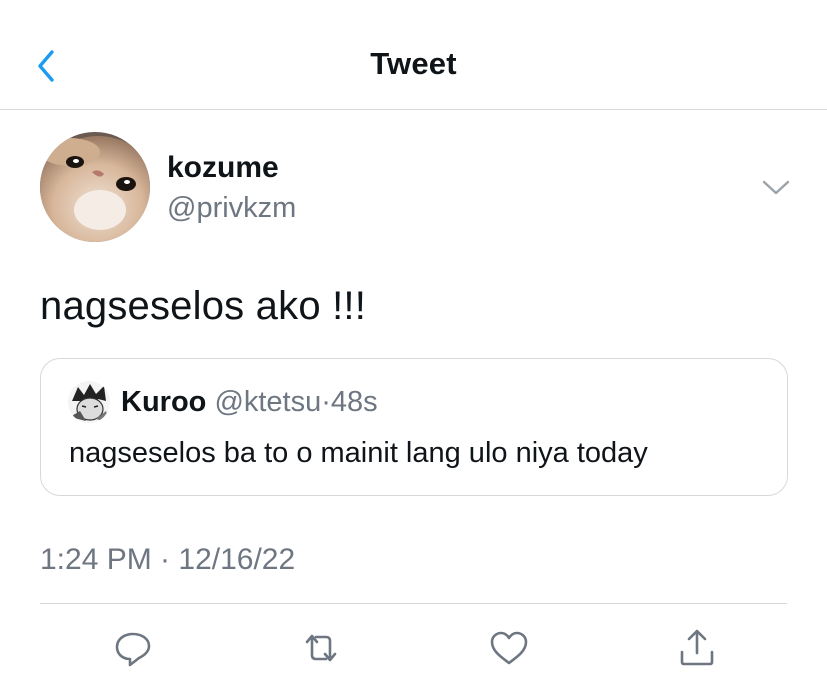 Image resolution: width=827 pixels, height=694 pixels. I want to click on retweet-button, so click(321, 648).